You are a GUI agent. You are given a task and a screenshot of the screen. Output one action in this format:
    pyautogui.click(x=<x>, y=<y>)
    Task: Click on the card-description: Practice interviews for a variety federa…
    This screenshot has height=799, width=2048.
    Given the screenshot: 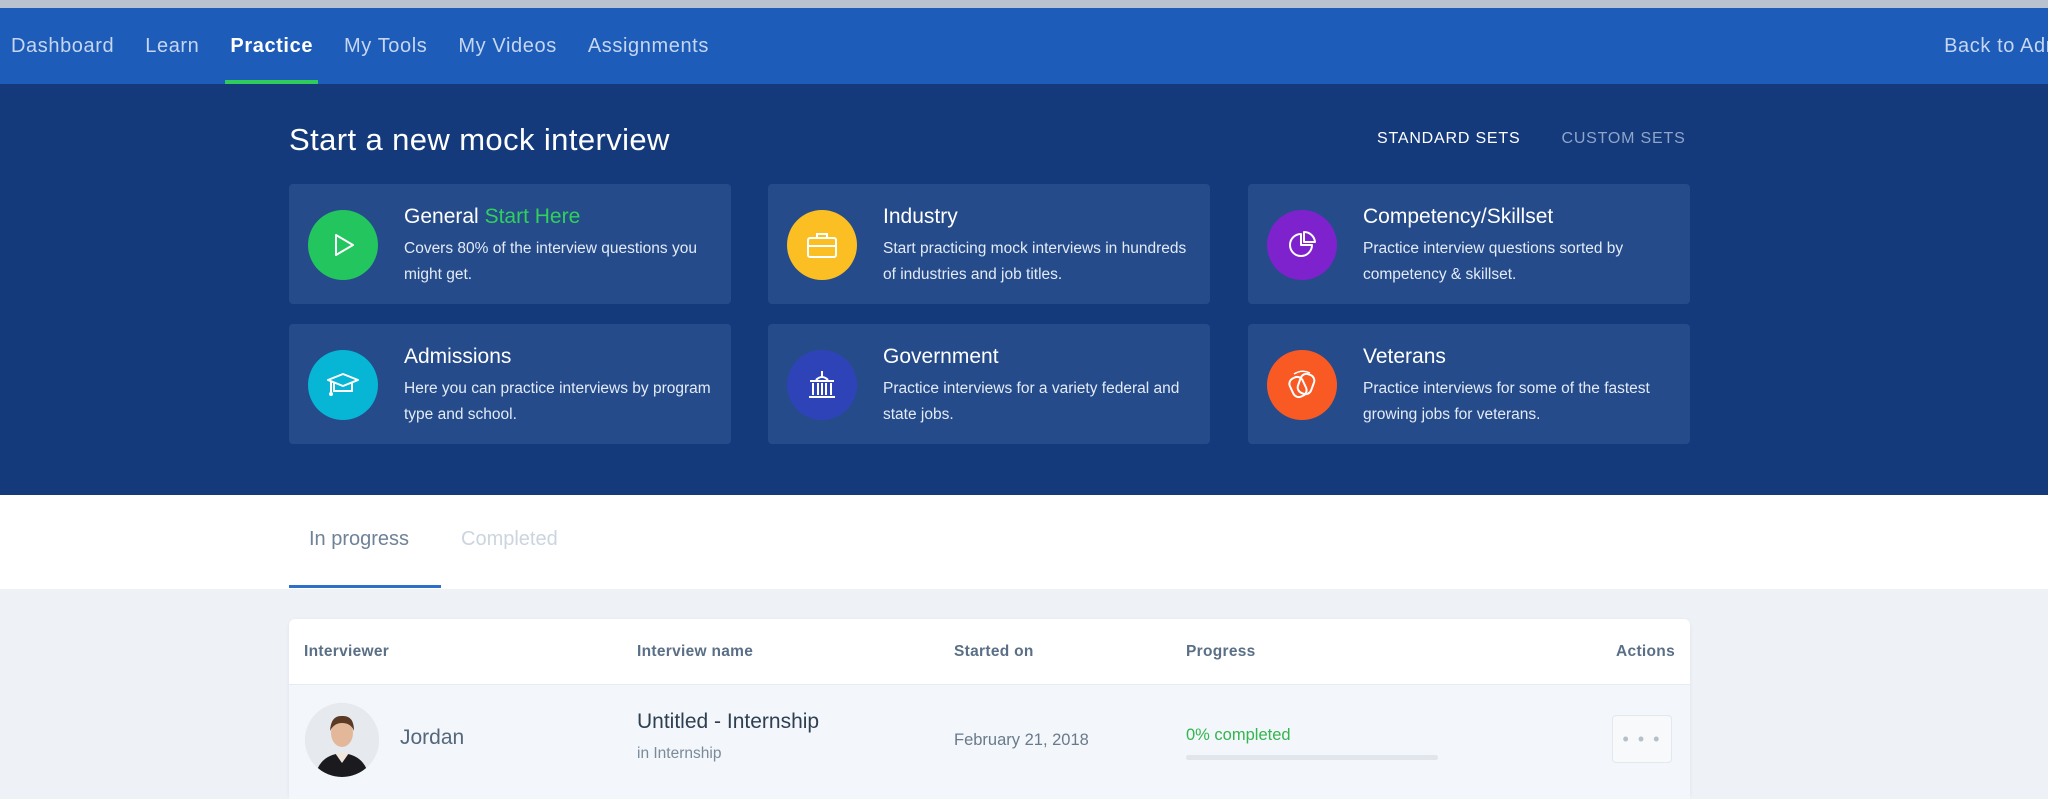 What is the action you would take?
    pyautogui.click(x=1031, y=401)
    